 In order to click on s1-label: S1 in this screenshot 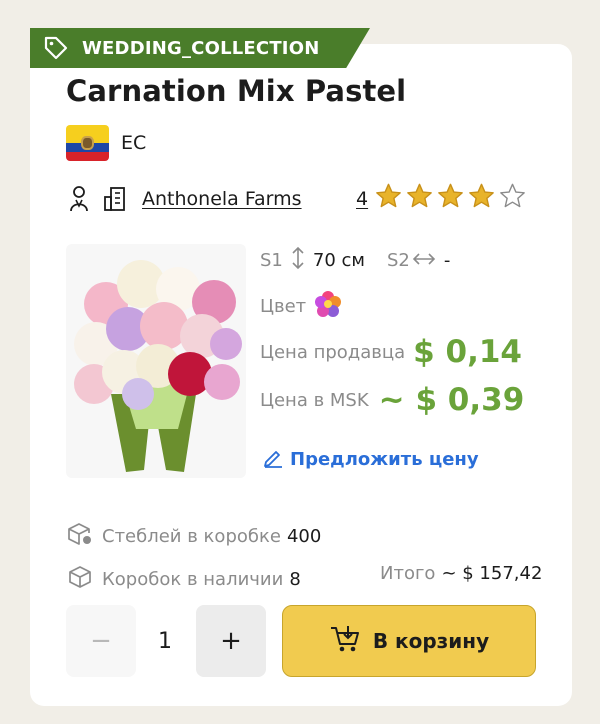, I will do `click(271, 260)`.